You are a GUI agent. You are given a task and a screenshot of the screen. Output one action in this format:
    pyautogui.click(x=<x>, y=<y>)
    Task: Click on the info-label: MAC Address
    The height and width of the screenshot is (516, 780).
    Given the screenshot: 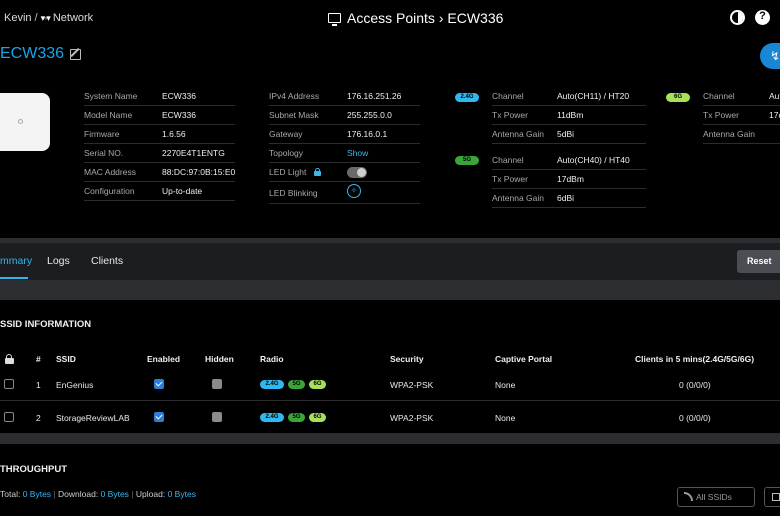 What is the action you would take?
    pyautogui.click(x=110, y=172)
    